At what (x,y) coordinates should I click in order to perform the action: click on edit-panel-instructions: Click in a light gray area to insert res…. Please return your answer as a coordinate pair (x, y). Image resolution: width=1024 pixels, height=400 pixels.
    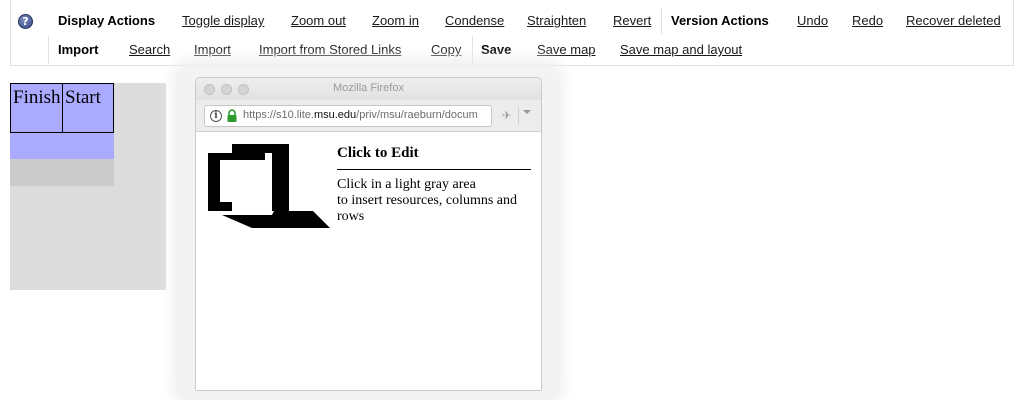
    Looking at the image, I should click on (427, 200).